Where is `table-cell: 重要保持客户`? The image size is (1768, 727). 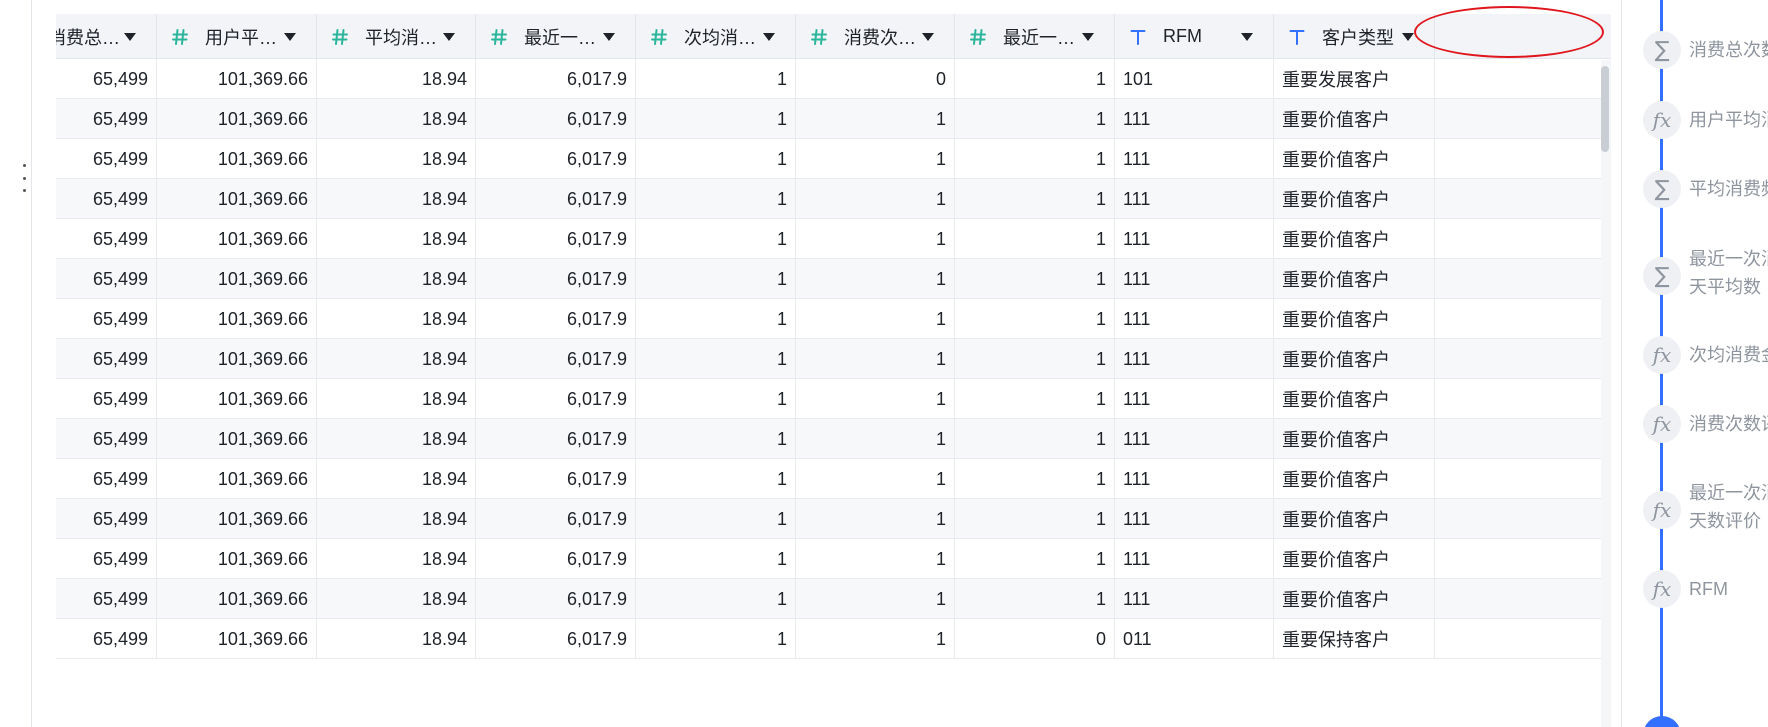 table-cell: 重要保持客户 is located at coordinates (1354, 639).